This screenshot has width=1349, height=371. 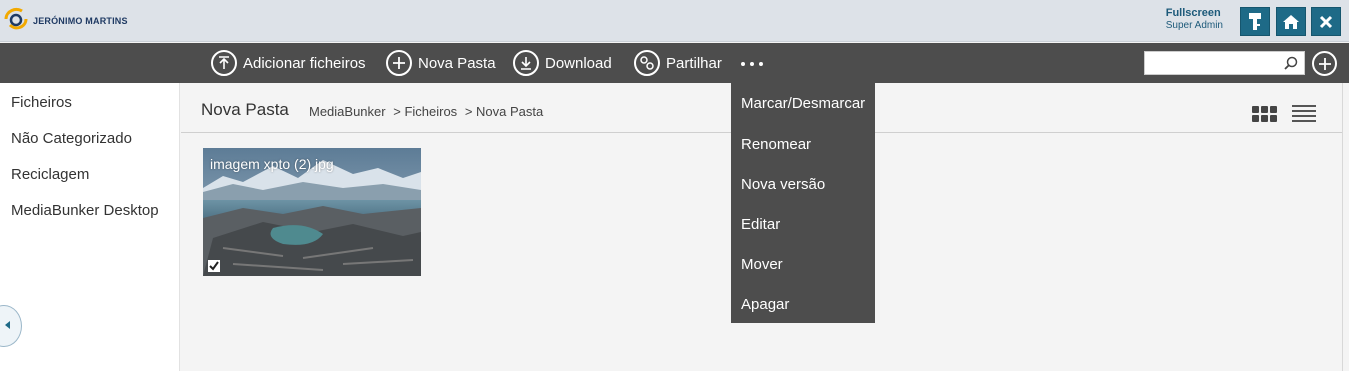 What do you see at coordinates (1291, 63) in the screenshot?
I see `search-icon` at bounding box center [1291, 63].